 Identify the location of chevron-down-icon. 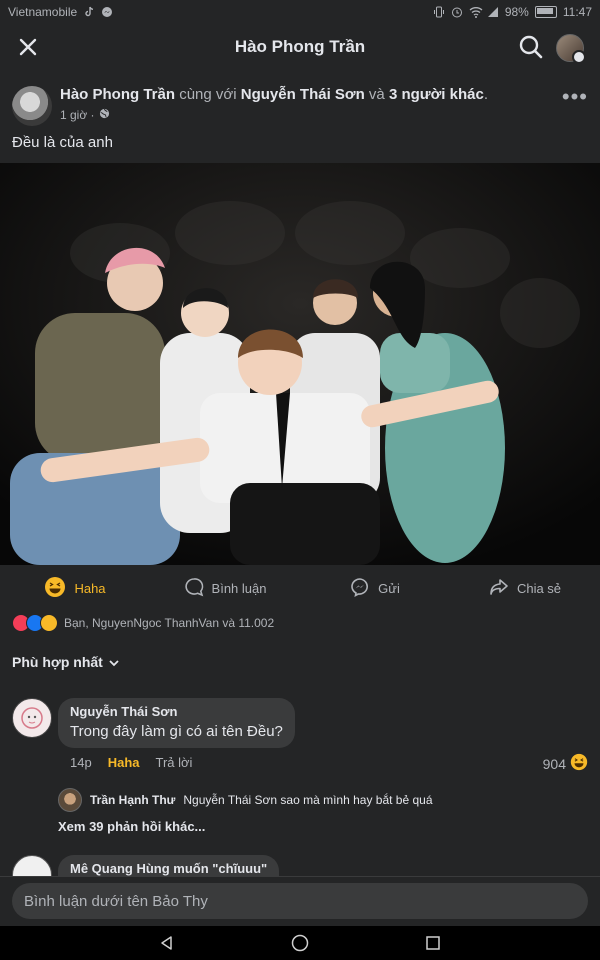
(114, 662).